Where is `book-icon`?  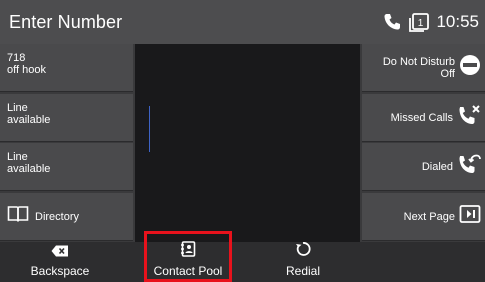 book-icon is located at coordinates (18, 216).